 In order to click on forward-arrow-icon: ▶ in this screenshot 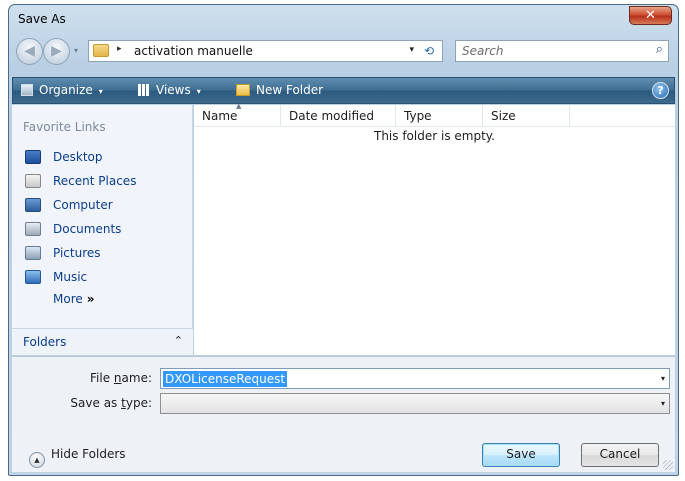, I will do `click(56, 51)`.